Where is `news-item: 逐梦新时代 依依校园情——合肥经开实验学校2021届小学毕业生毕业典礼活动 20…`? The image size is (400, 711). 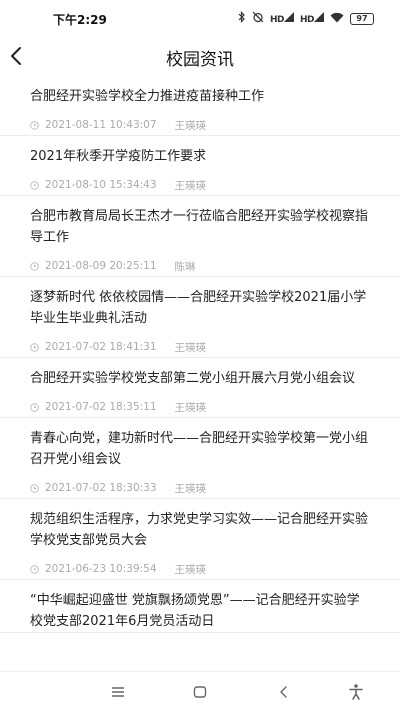 news-item: 逐梦新时代 依依校园情——合肥经开实验学校2021届小学毕业生毕业典礼活动 20… is located at coordinates (200, 317).